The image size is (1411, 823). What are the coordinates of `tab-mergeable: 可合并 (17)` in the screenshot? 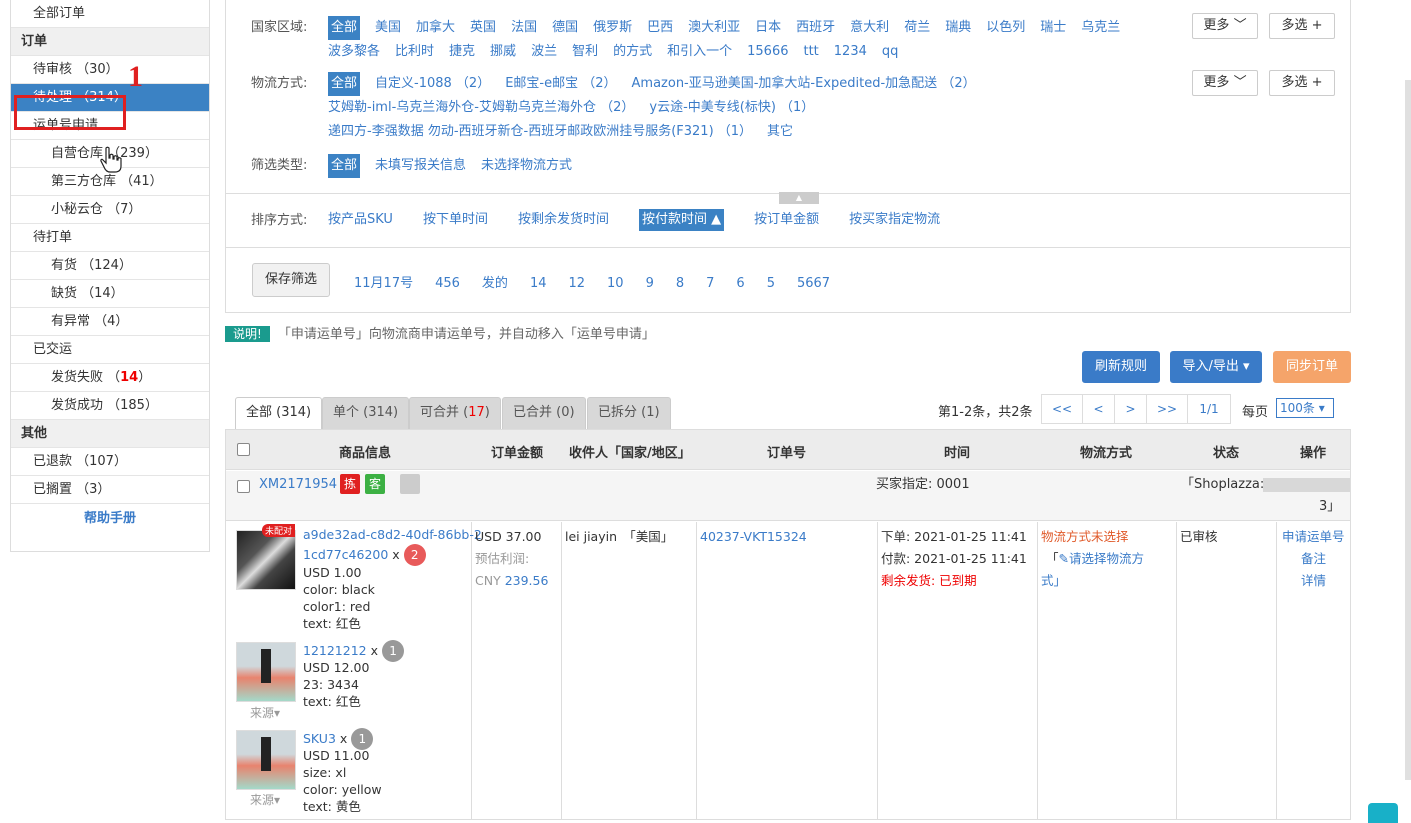 It's located at (455, 413).